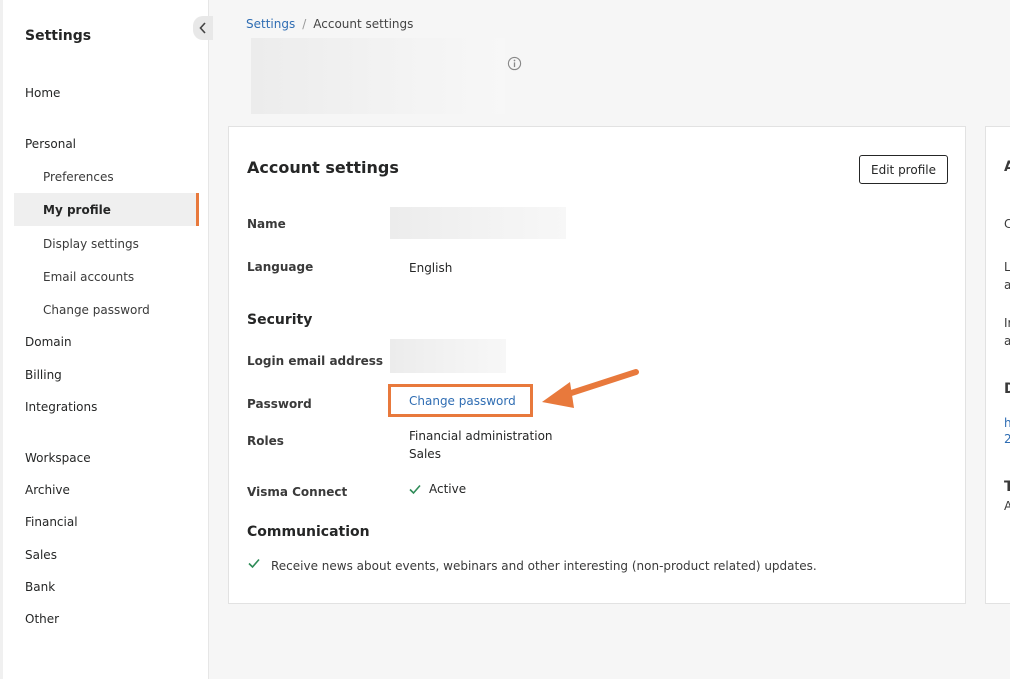 The height and width of the screenshot is (679, 1010). What do you see at coordinates (279, 404) in the screenshot?
I see `password-label: Password` at bounding box center [279, 404].